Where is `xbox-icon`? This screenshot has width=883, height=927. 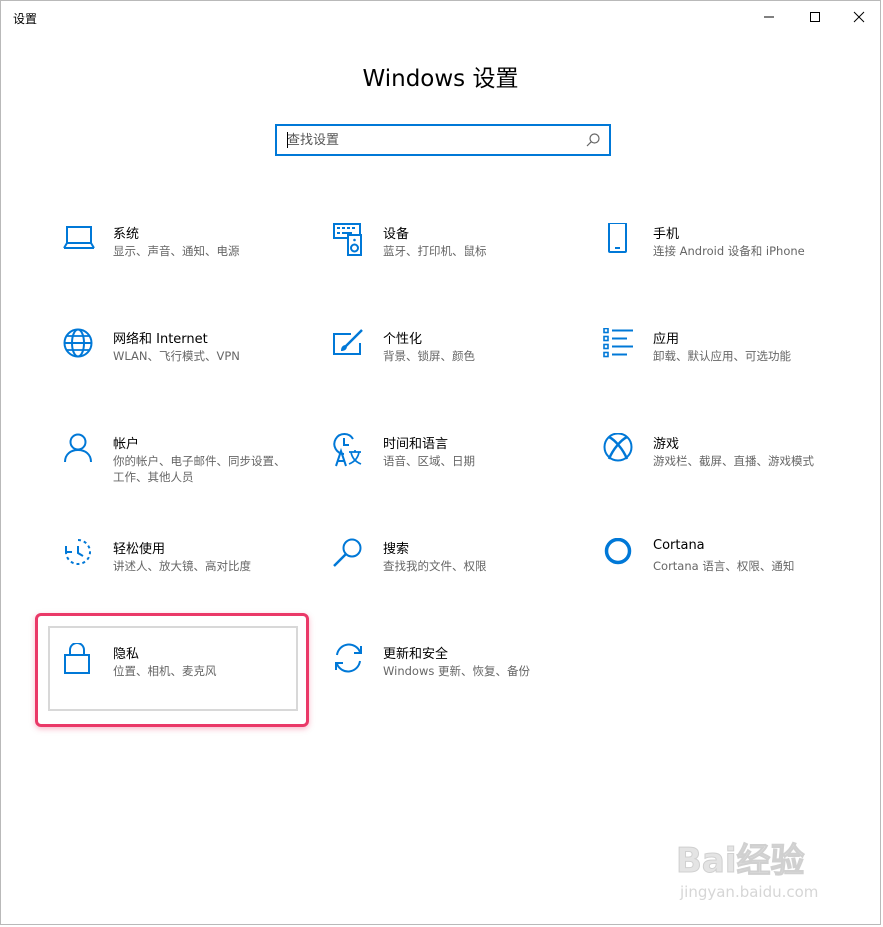 xbox-icon is located at coordinates (618, 447).